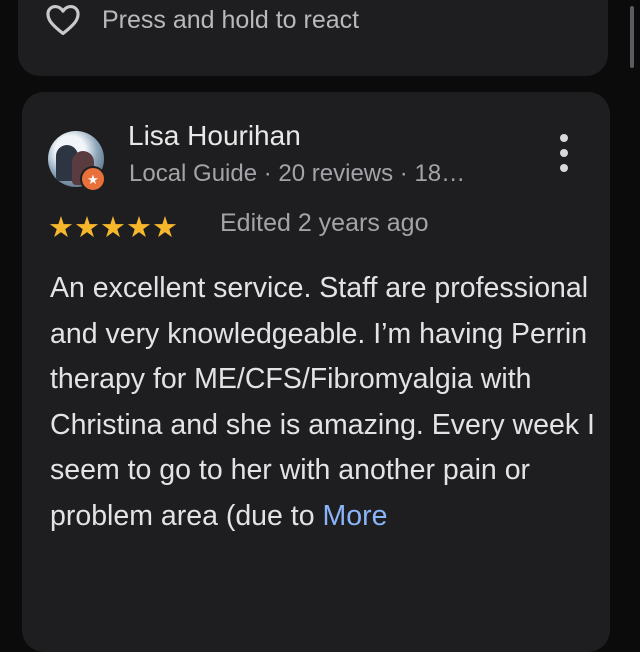 The image size is (640, 652). I want to click on react-button: Press and hold to react, so click(201, 20).